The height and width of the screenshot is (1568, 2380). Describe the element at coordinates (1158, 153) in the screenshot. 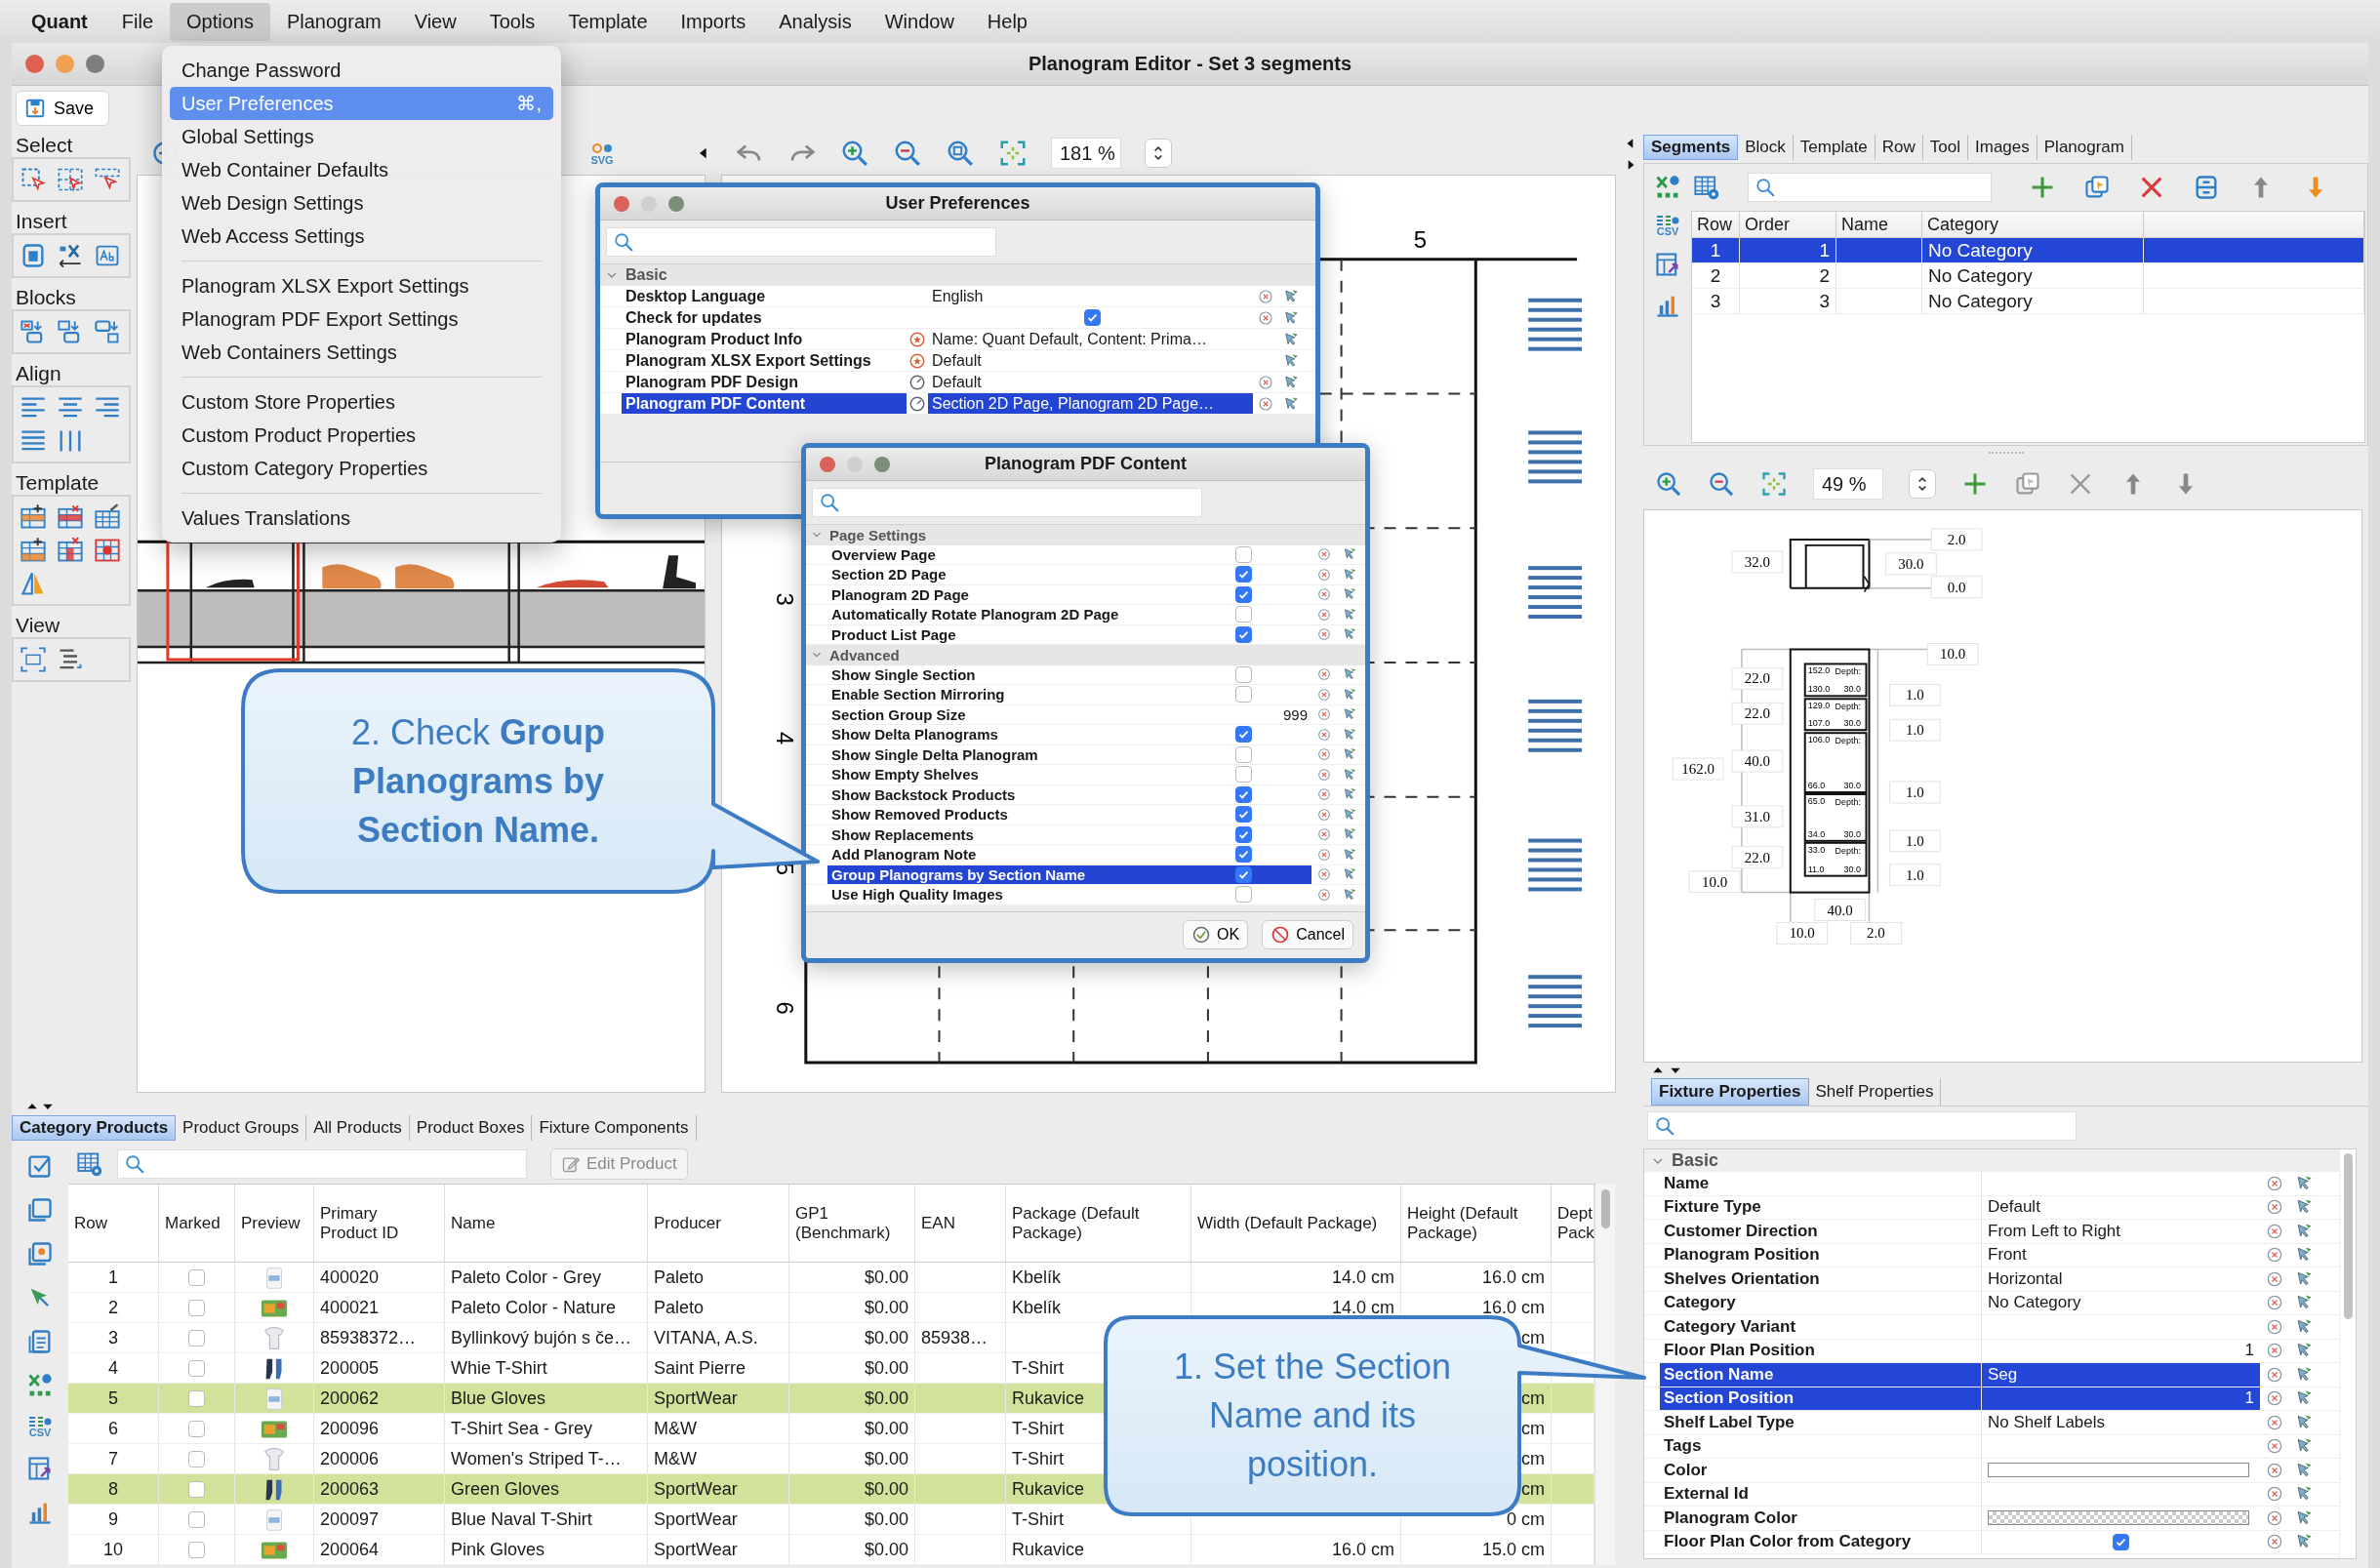

I see `stepper-button` at that location.